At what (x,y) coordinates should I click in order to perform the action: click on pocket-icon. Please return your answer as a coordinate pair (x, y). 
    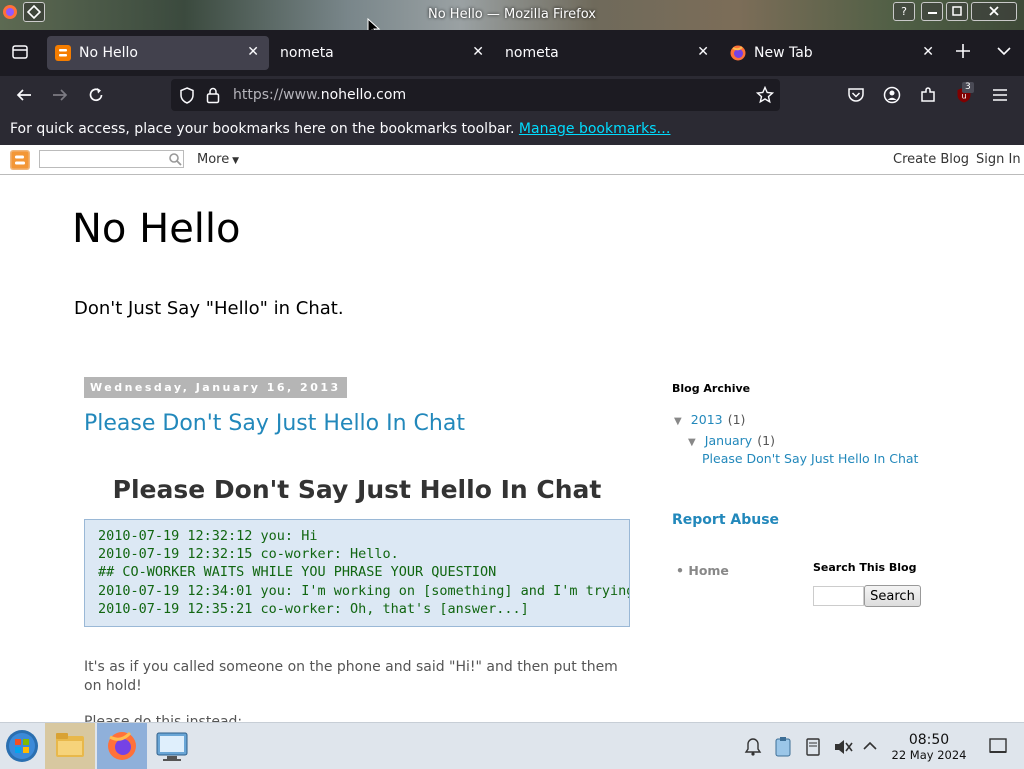
    Looking at the image, I should click on (856, 95).